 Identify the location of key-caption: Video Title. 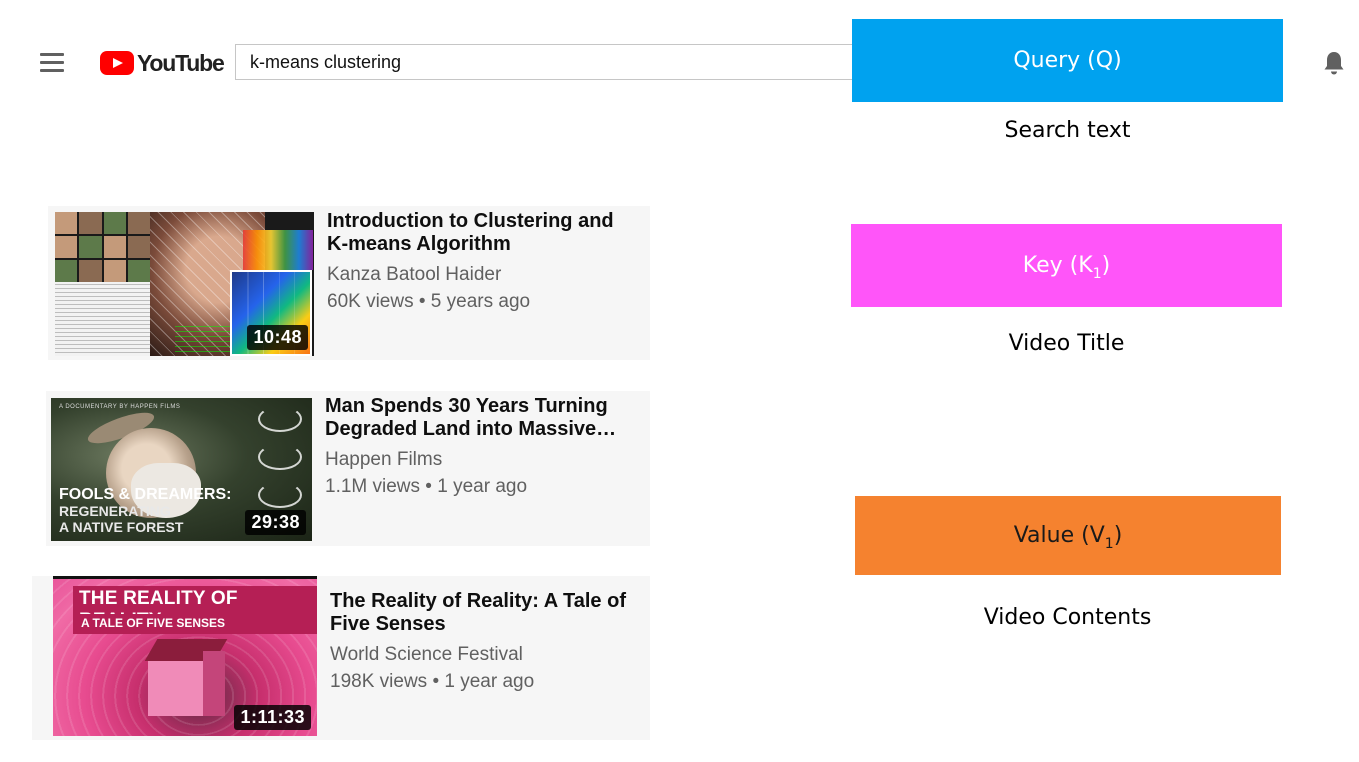
(1066, 343).